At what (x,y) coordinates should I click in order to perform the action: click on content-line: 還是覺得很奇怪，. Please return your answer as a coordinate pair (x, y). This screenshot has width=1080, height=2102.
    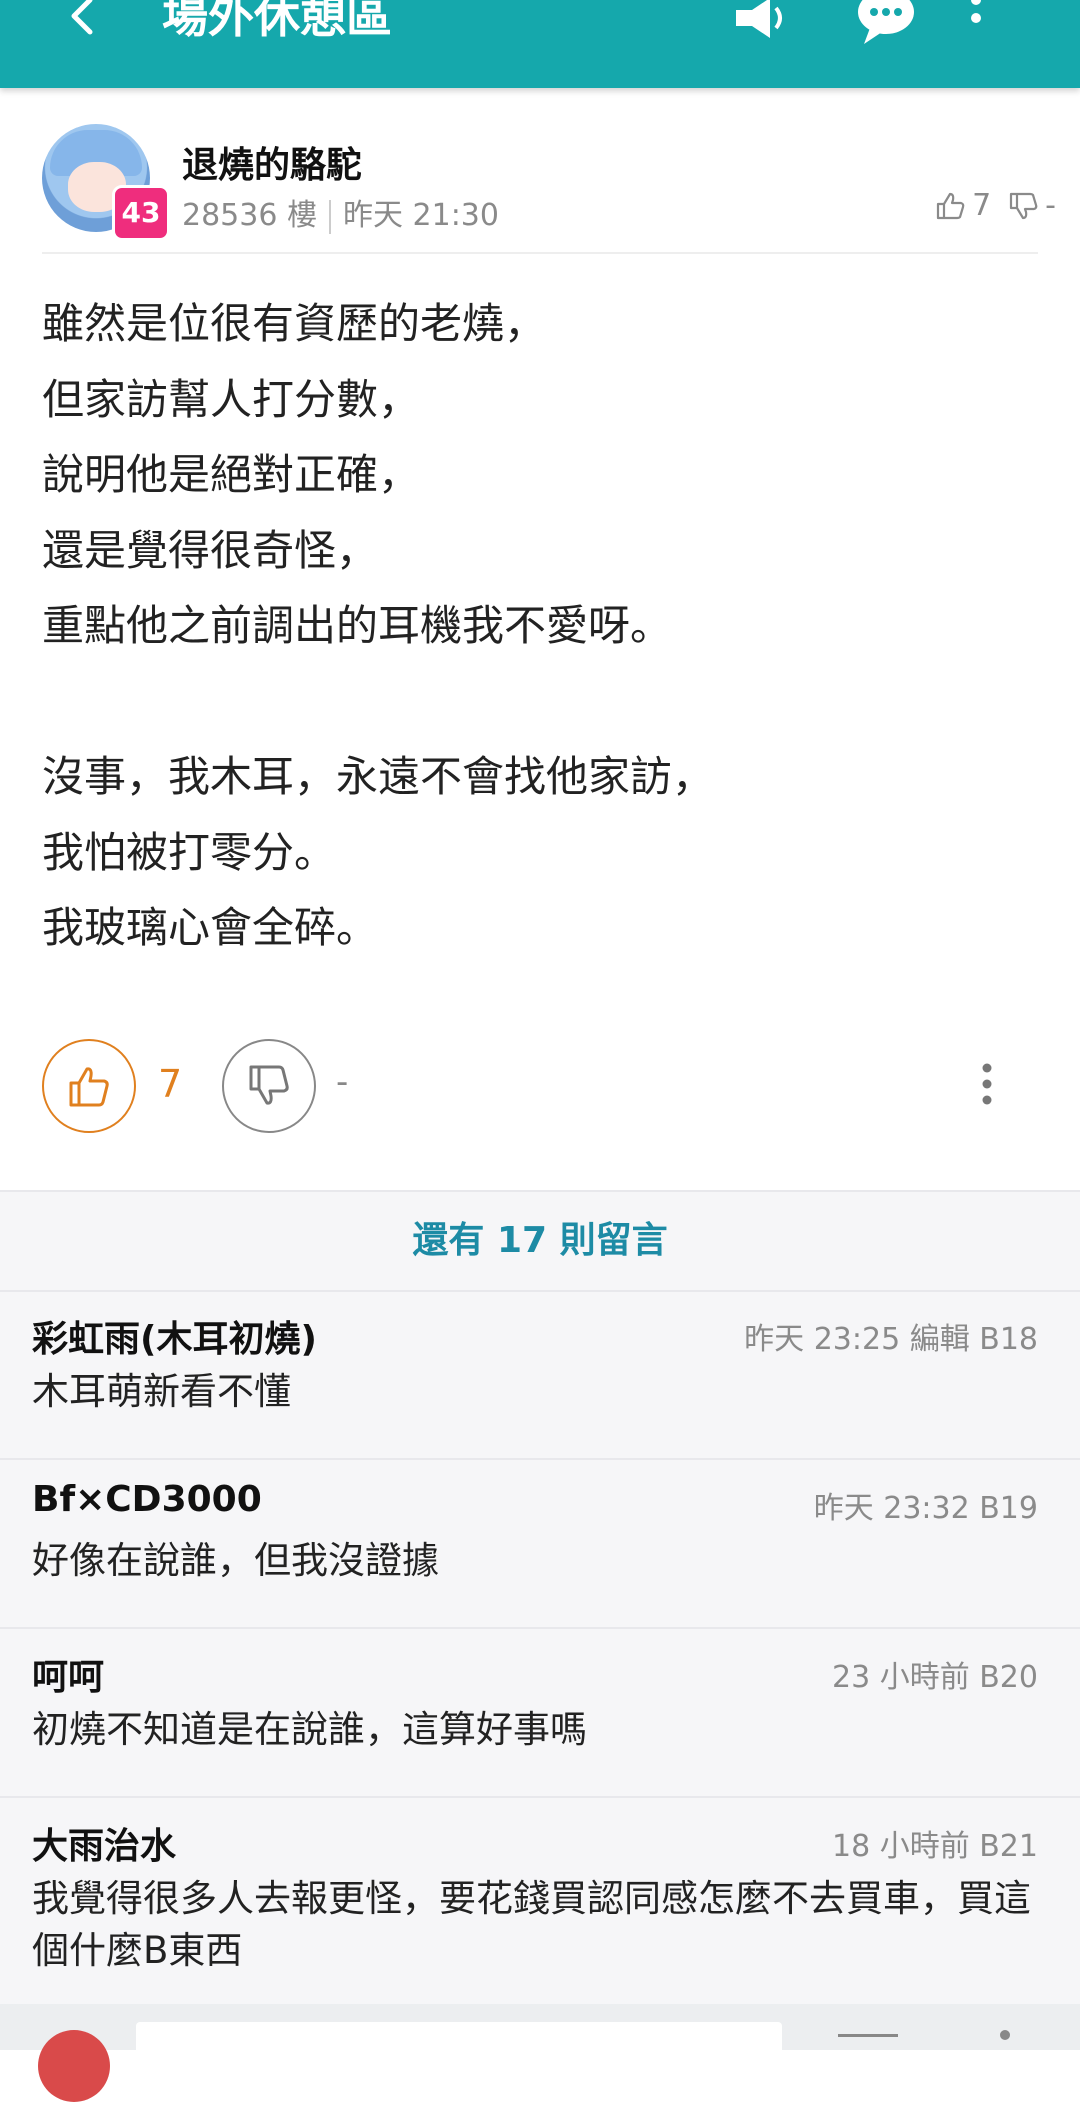
    Looking at the image, I should click on (210, 550).